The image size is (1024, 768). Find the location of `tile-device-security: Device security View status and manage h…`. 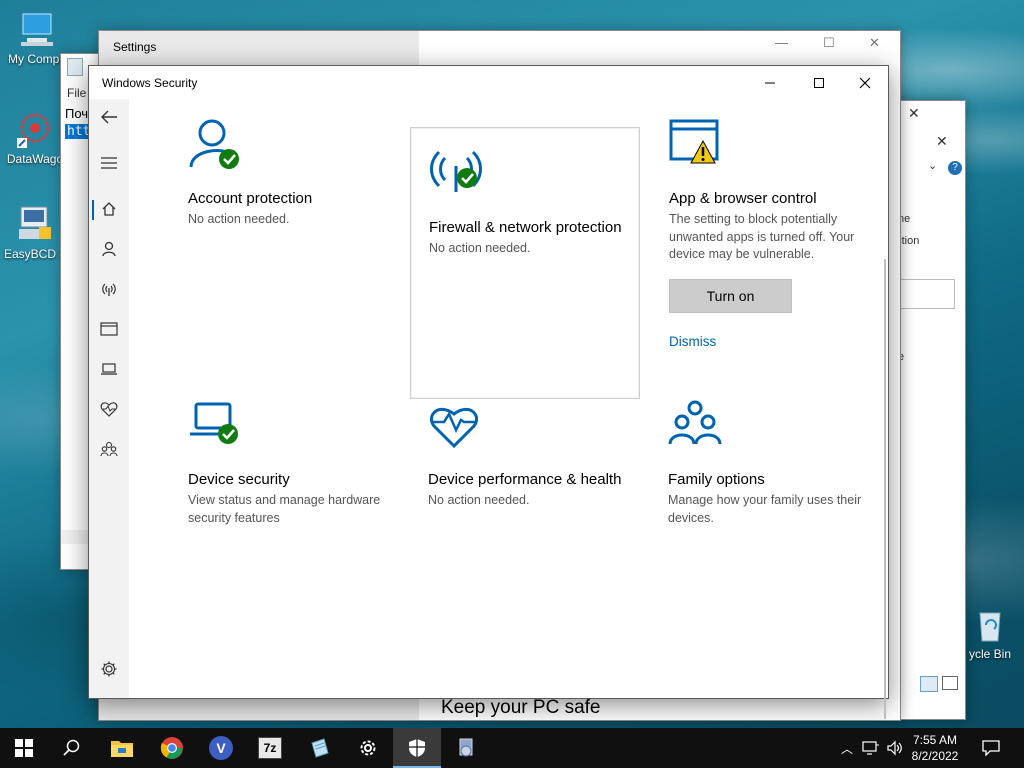

tile-device-security: Device security View status and manage h… is located at coordinates (285, 515).